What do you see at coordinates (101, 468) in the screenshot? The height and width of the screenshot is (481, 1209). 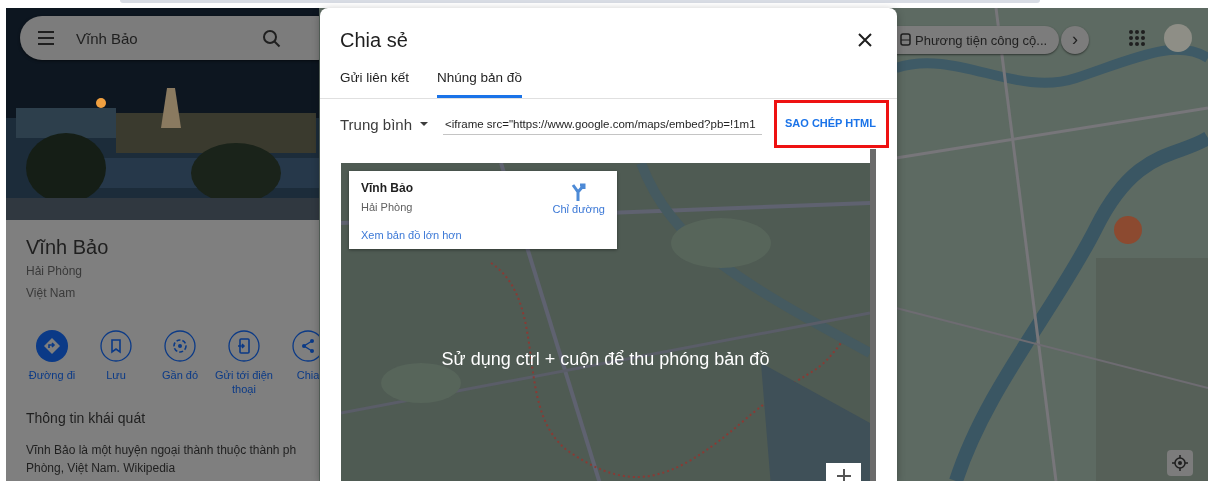 I see `description-text: Phòng, Việt Nam. Wikipedia` at bounding box center [101, 468].